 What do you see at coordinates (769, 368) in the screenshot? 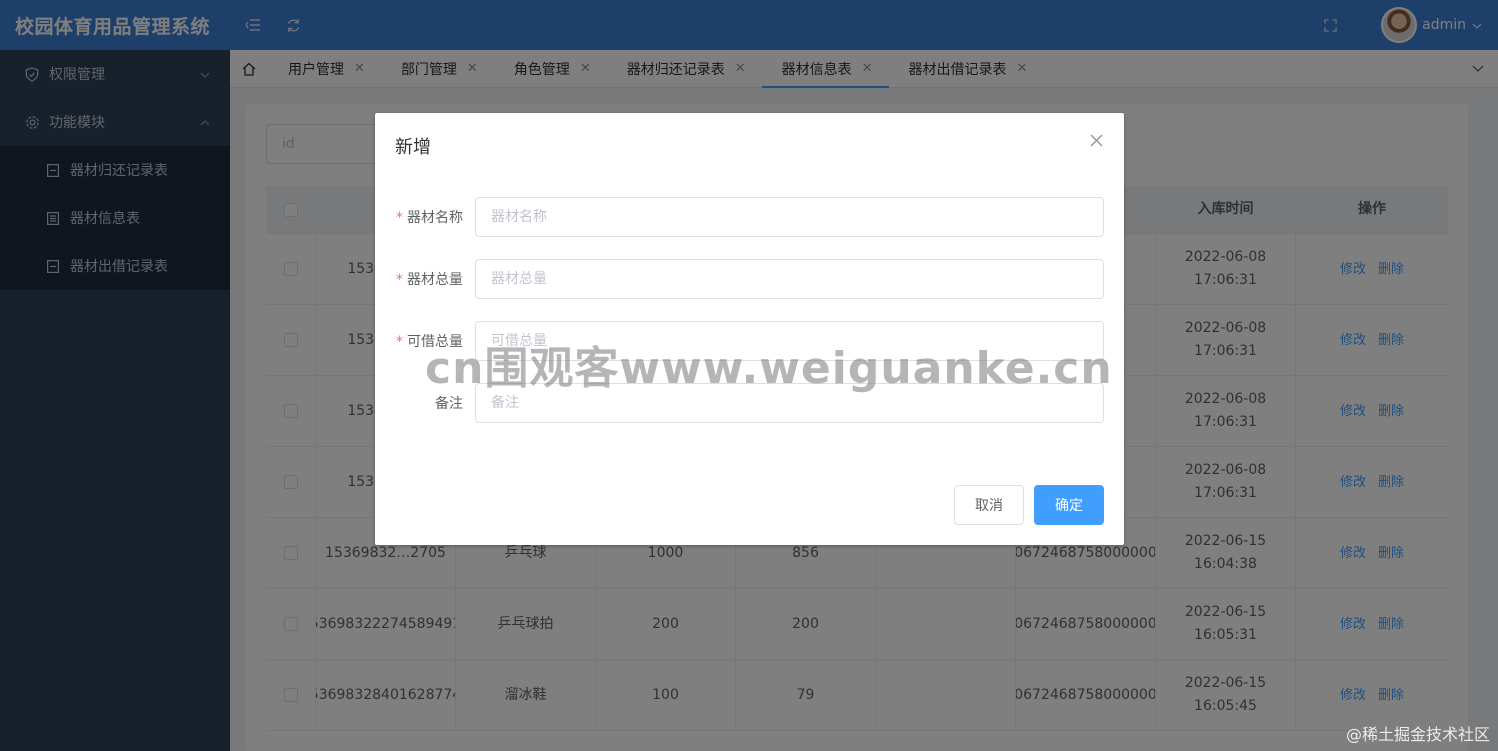
I see `watermark: cn围观客www.weiguanke.cn` at bounding box center [769, 368].